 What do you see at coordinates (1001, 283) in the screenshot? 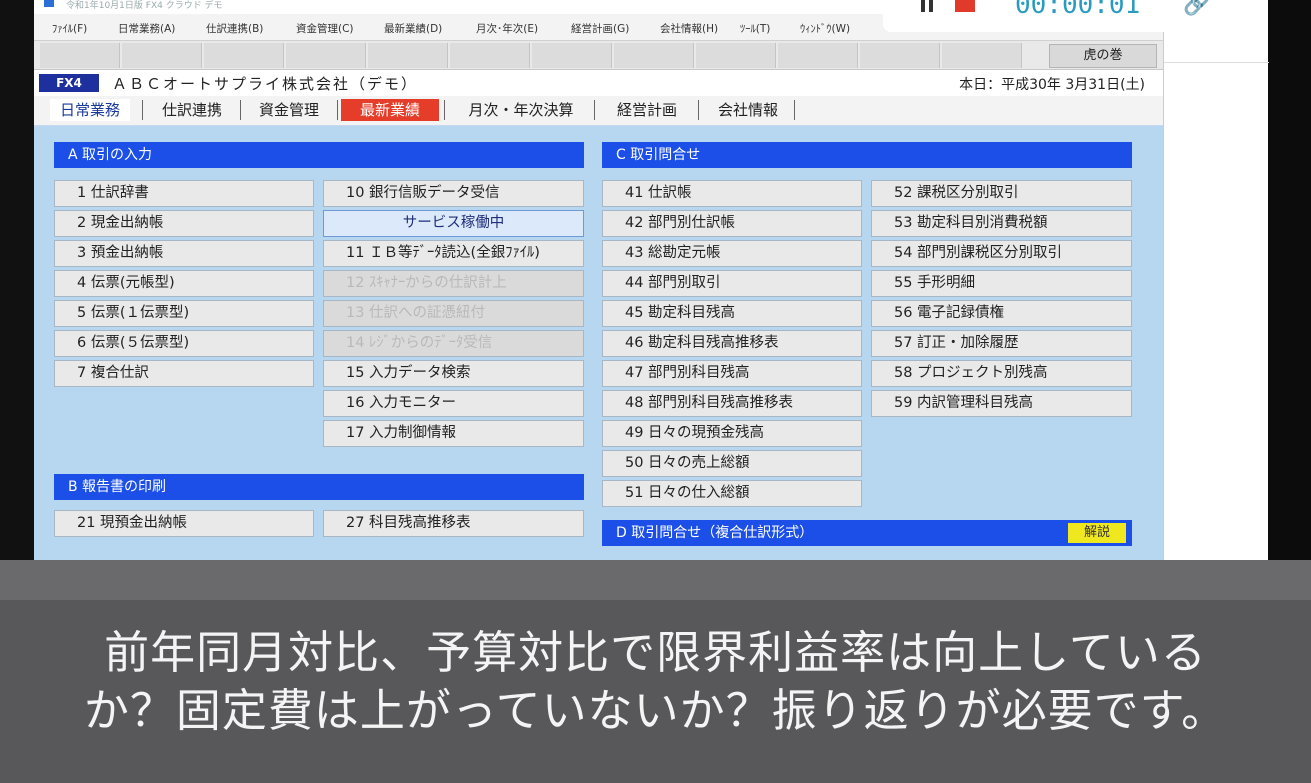
I see `query-button: 55 手形明細` at bounding box center [1001, 283].